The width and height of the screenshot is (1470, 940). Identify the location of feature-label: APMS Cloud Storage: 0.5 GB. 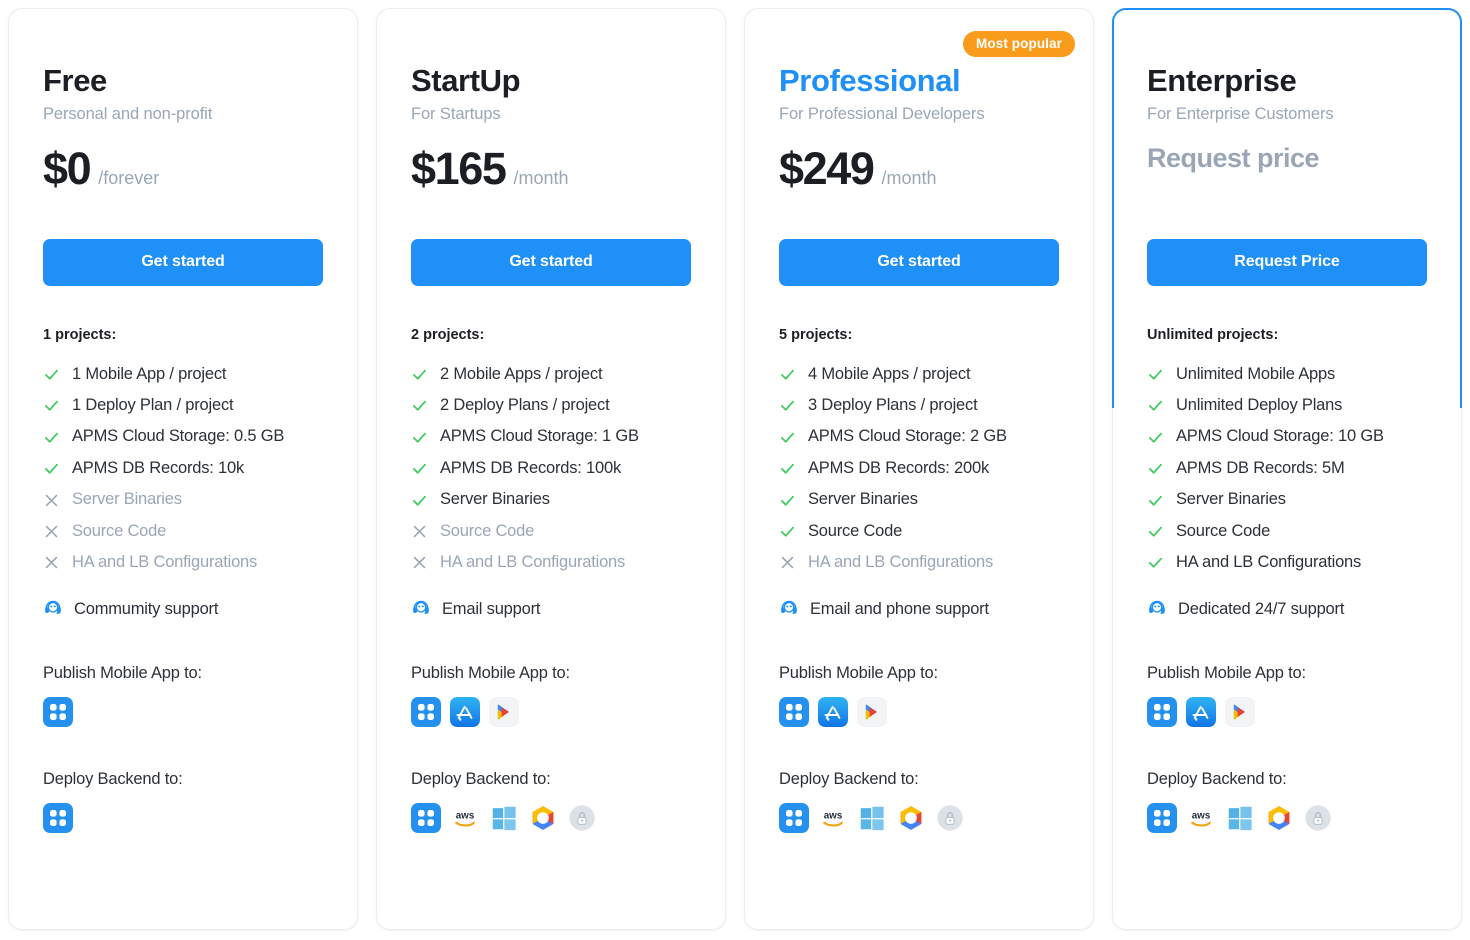
(178, 436).